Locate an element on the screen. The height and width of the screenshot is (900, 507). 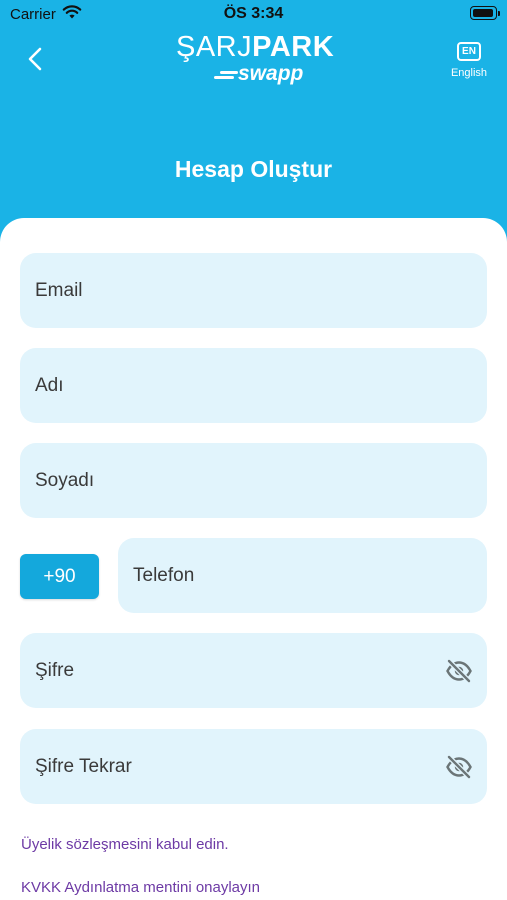
country-code-button: +90 is located at coordinates (59, 576).